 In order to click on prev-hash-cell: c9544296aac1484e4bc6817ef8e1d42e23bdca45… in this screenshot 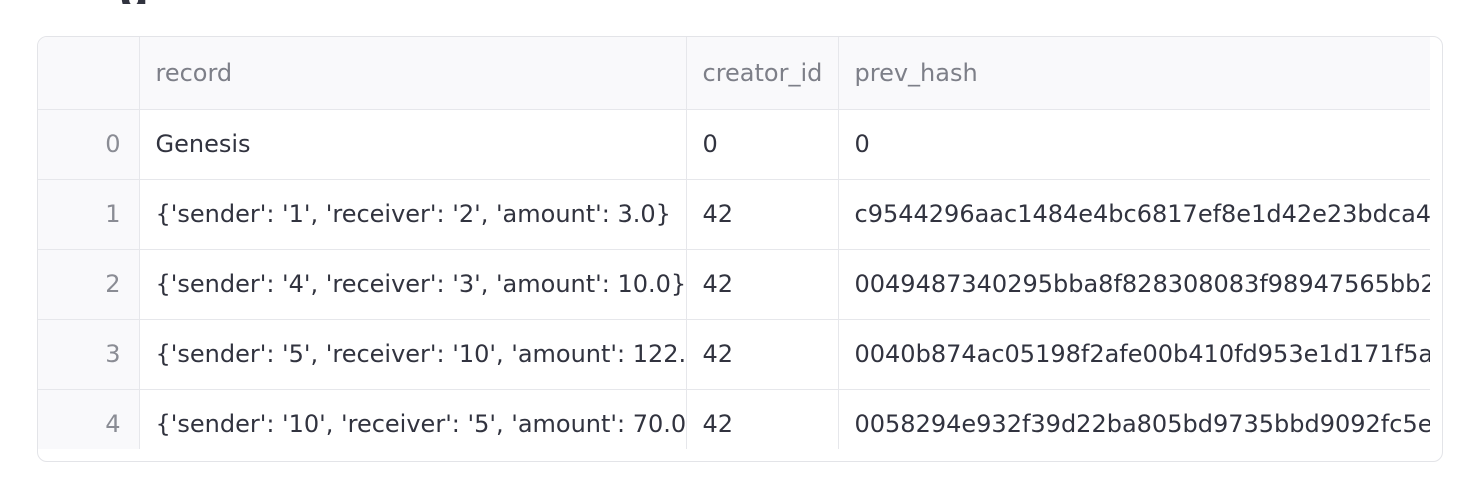, I will do `click(1134, 214)`.